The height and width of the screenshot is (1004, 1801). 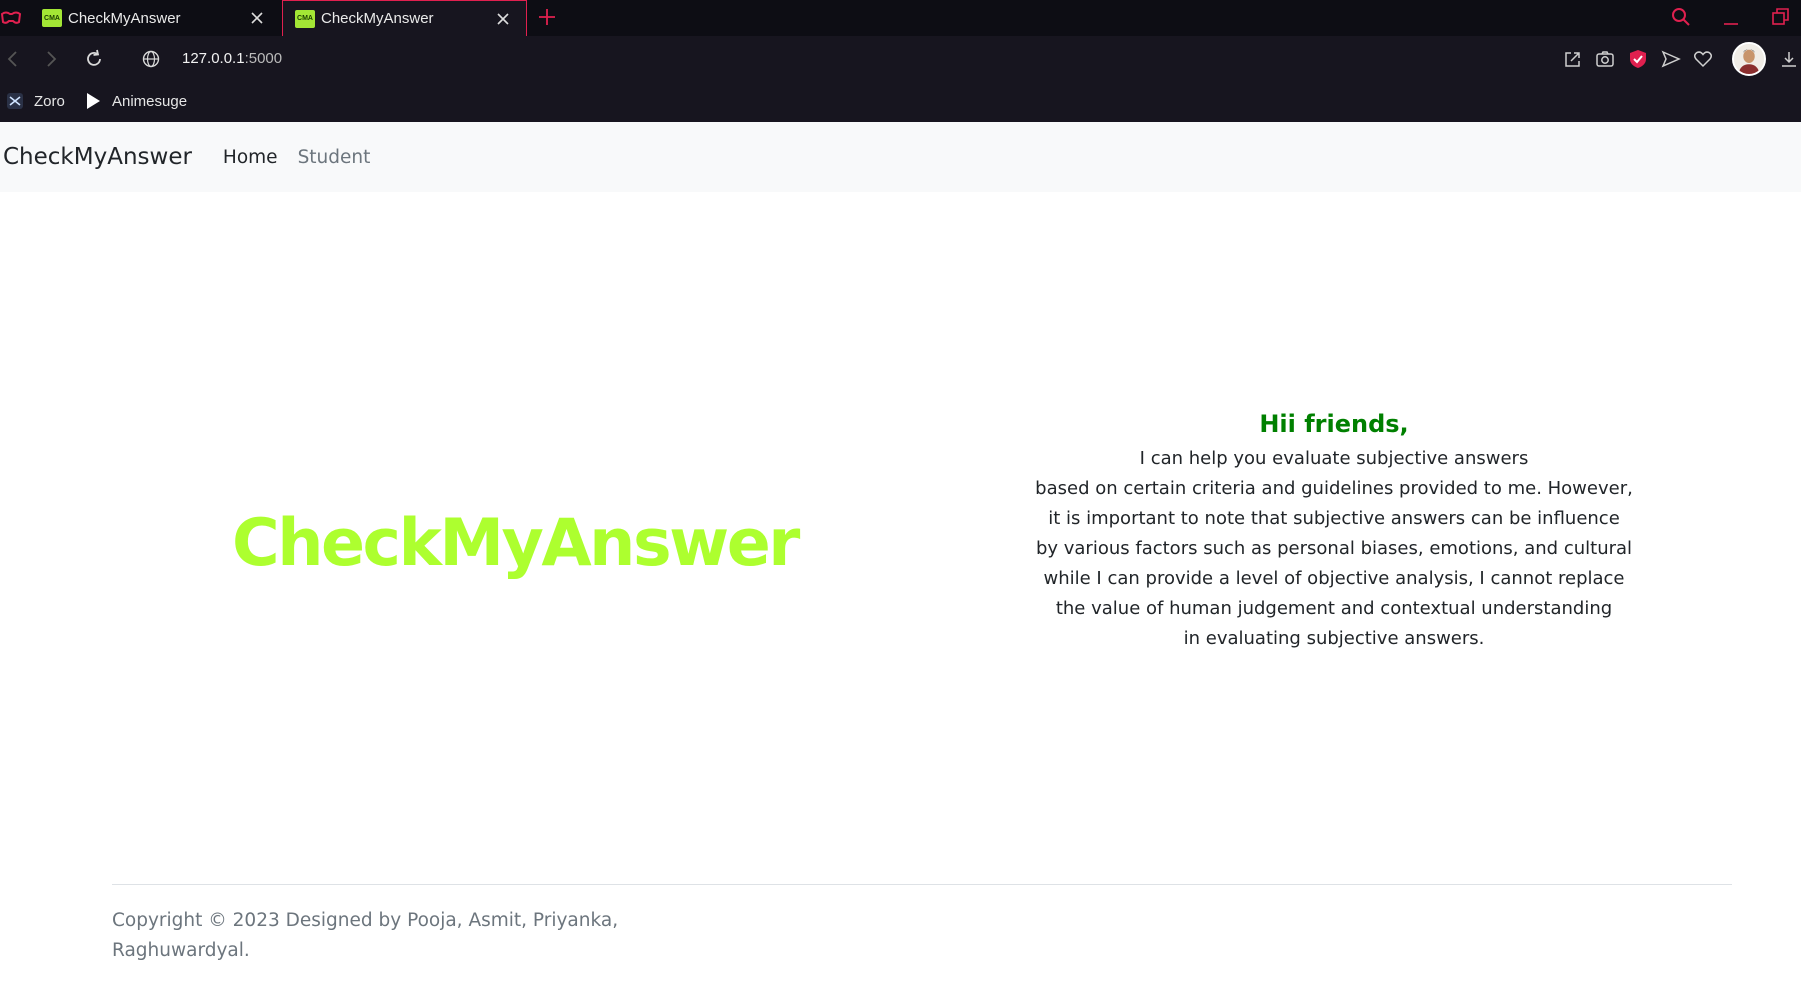 I want to click on url-host: 127.0.0.1, so click(x=213, y=58).